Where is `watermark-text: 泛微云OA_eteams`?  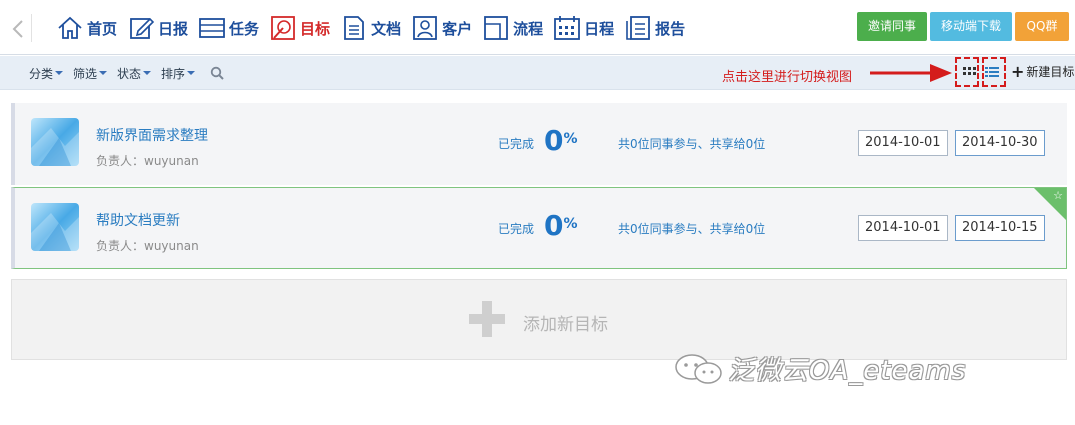
watermark-text: 泛微云OA_eteams is located at coordinates (847, 371).